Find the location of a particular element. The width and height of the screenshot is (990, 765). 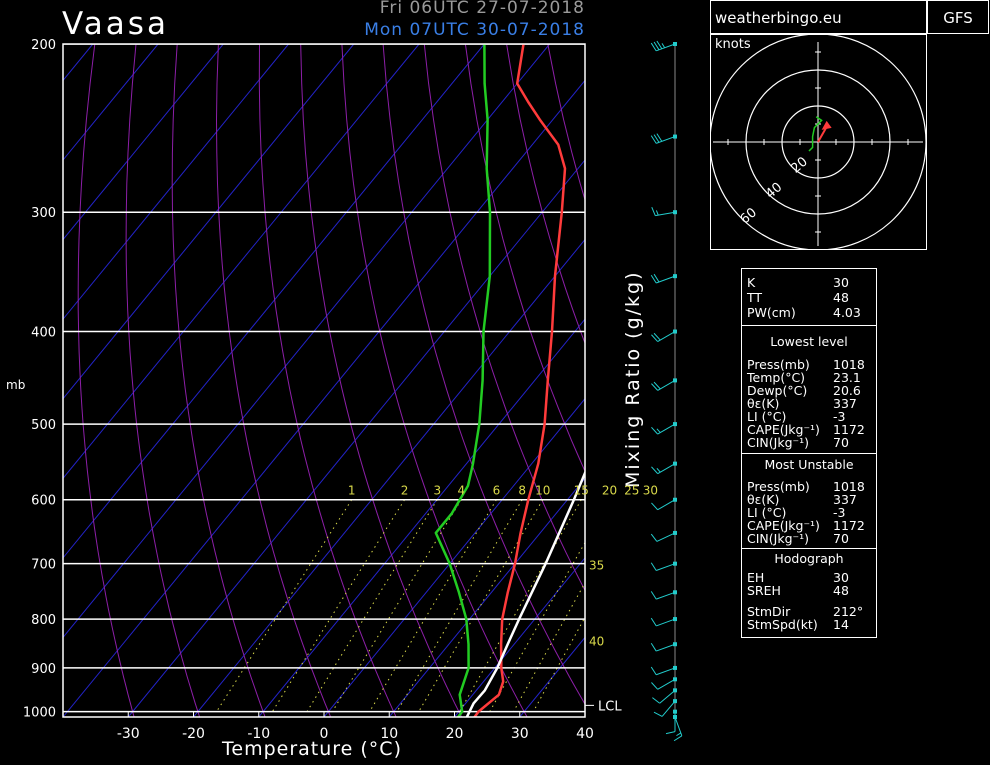

mixing-ratio-label: 2 is located at coordinates (405, 491).